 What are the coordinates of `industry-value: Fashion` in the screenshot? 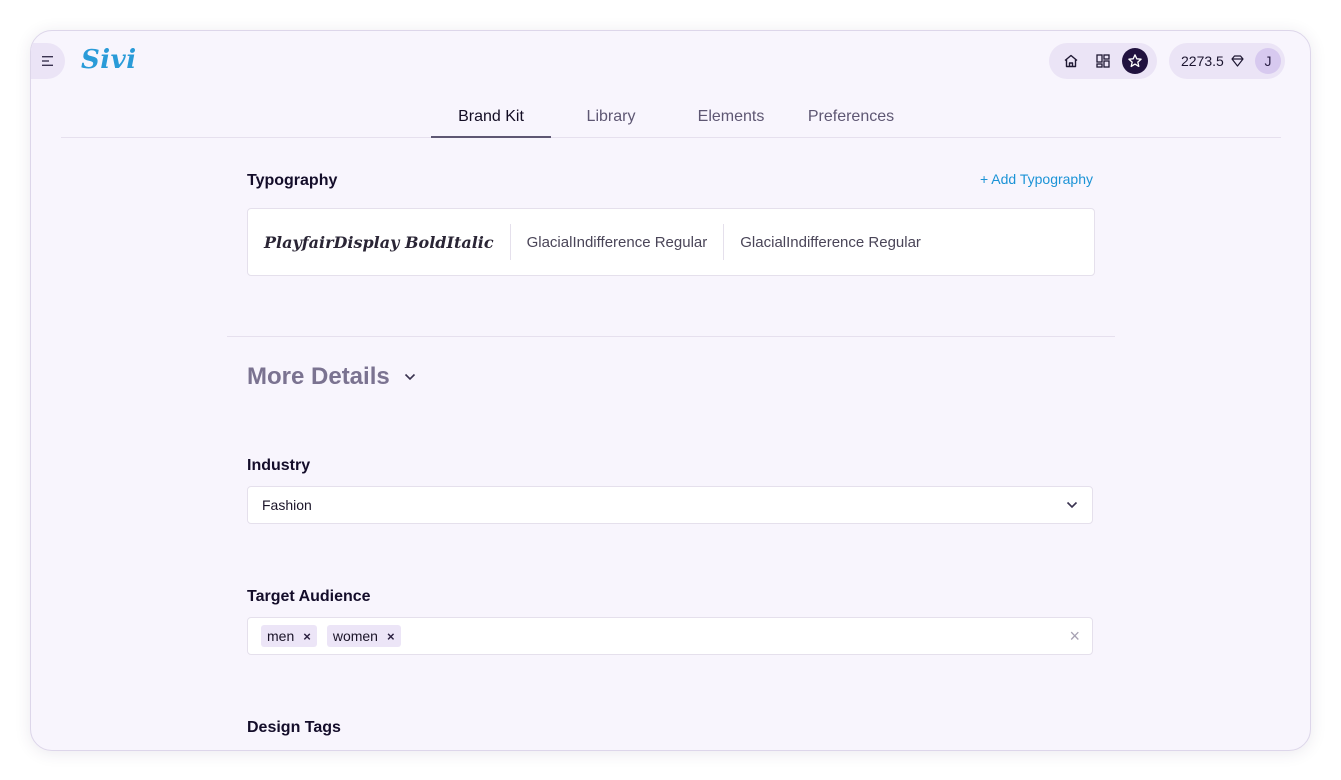 It's located at (287, 505).